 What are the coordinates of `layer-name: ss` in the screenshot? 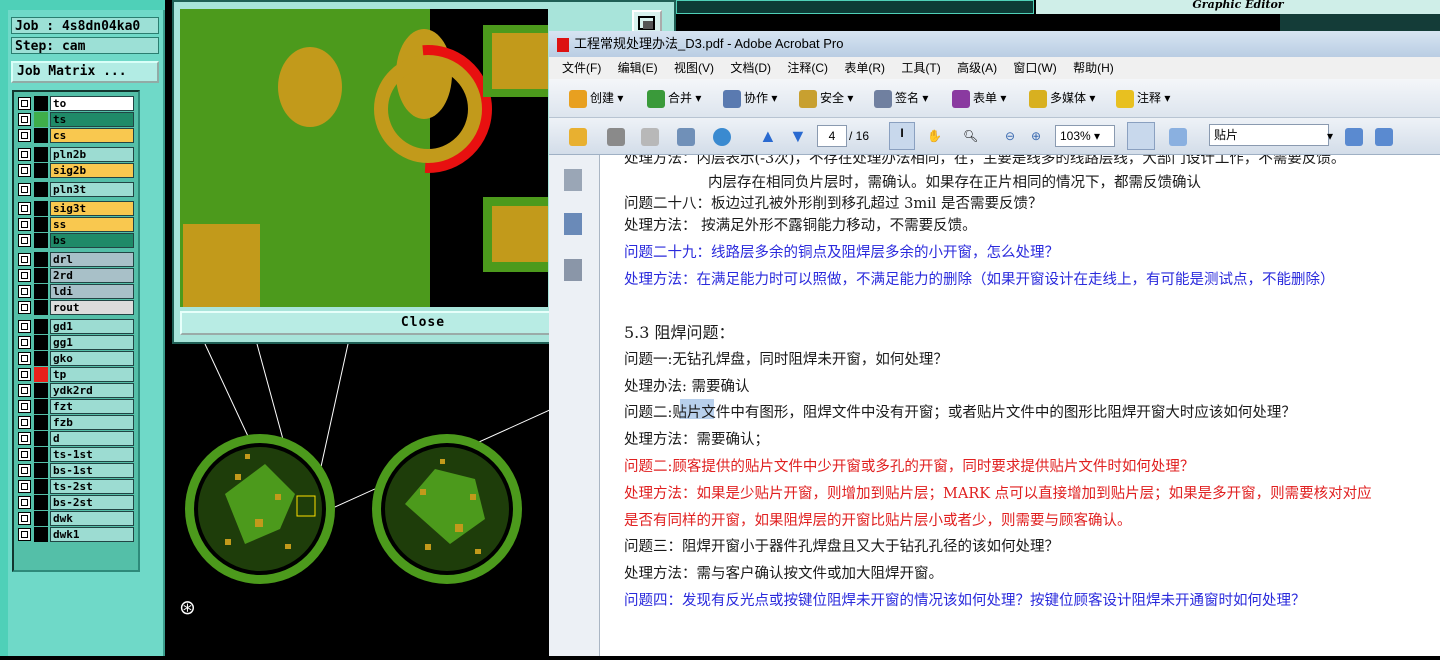 It's located at (92, 224).